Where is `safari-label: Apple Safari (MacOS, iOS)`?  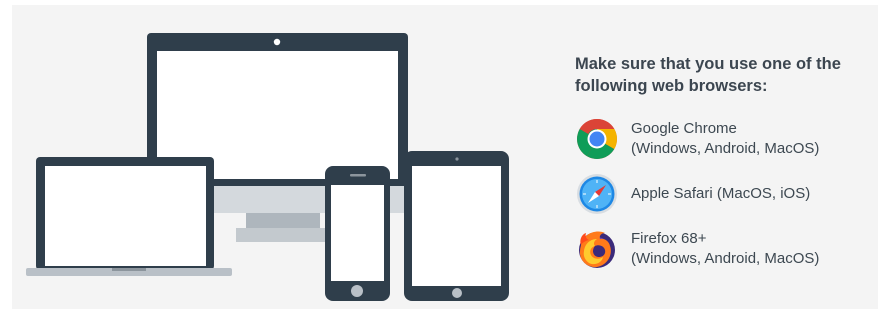
safari-label: Apple Safari (MacOS, iOS) is located at coordinates (721, 193).